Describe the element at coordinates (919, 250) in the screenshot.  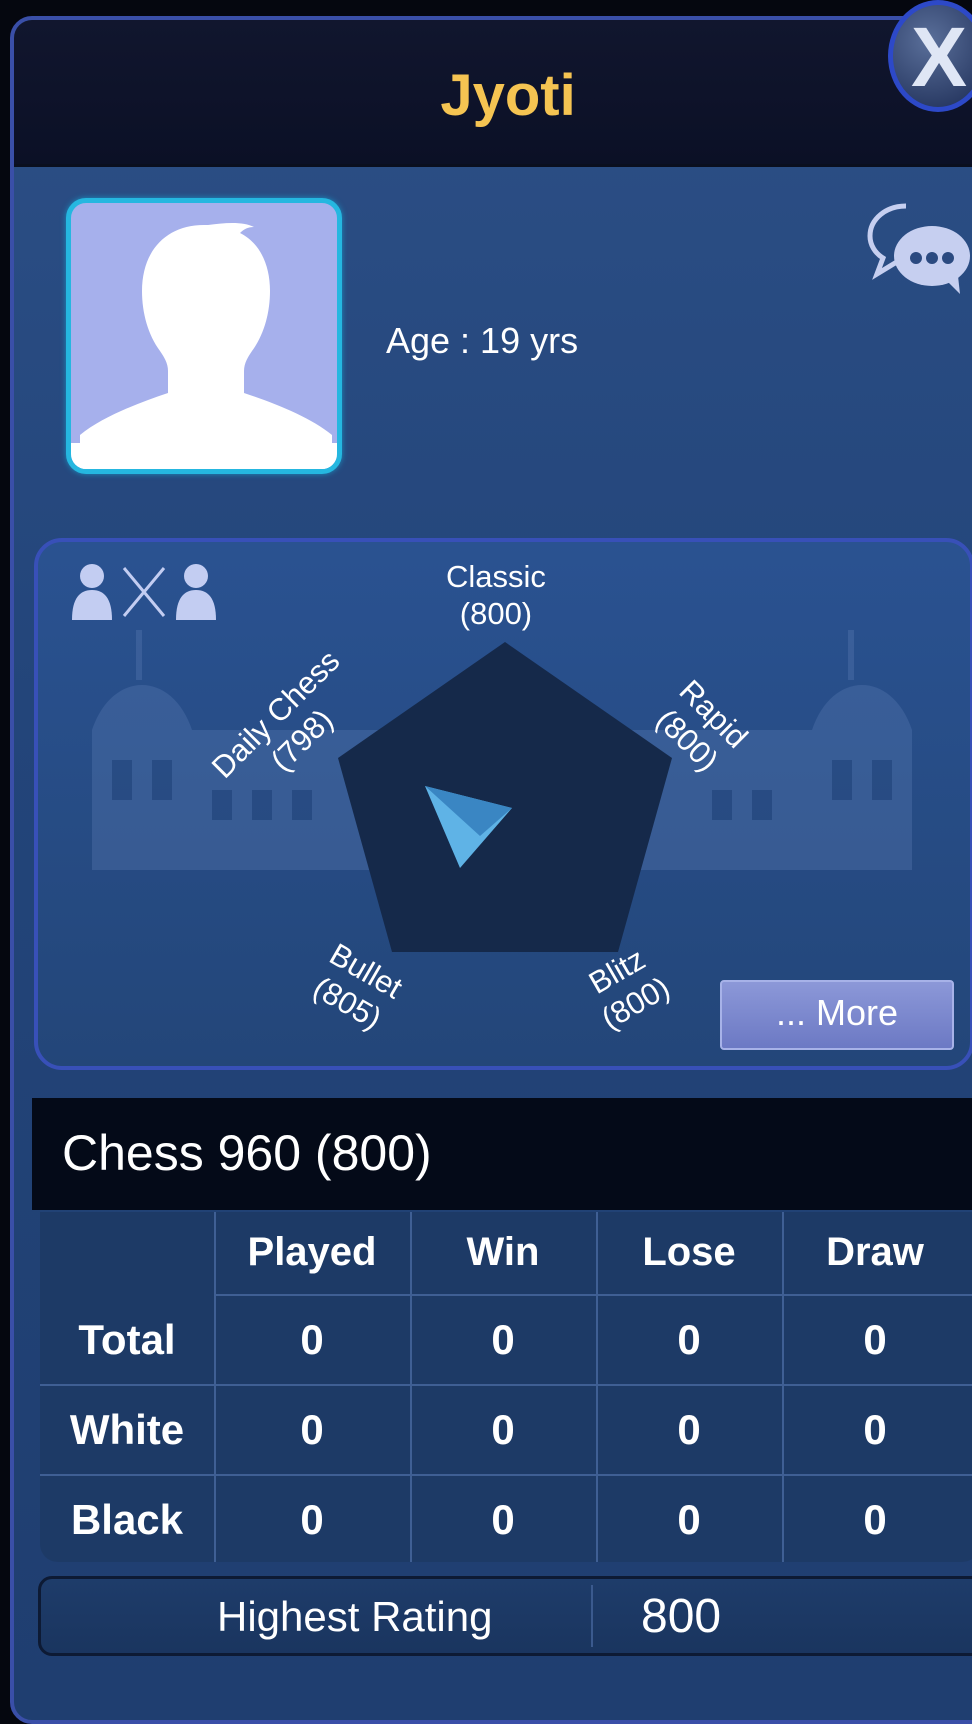
I see `chat-icon` at that location.